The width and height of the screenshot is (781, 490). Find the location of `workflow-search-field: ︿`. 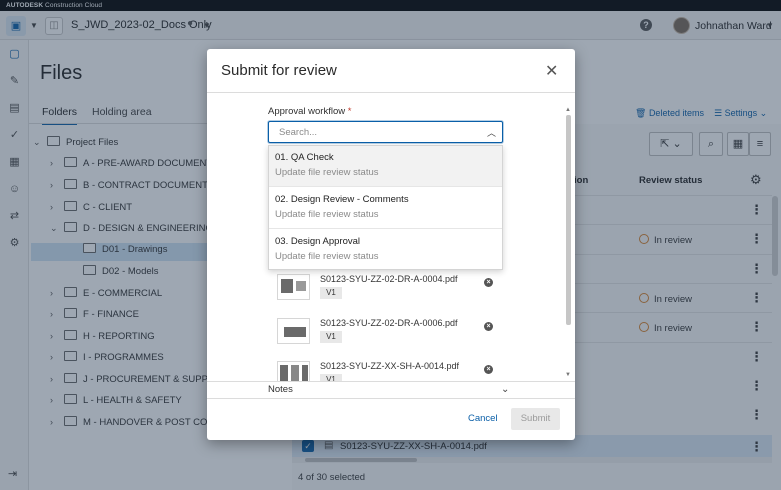

workflow-search-field: ︿ is located at coordinates (385, 132).